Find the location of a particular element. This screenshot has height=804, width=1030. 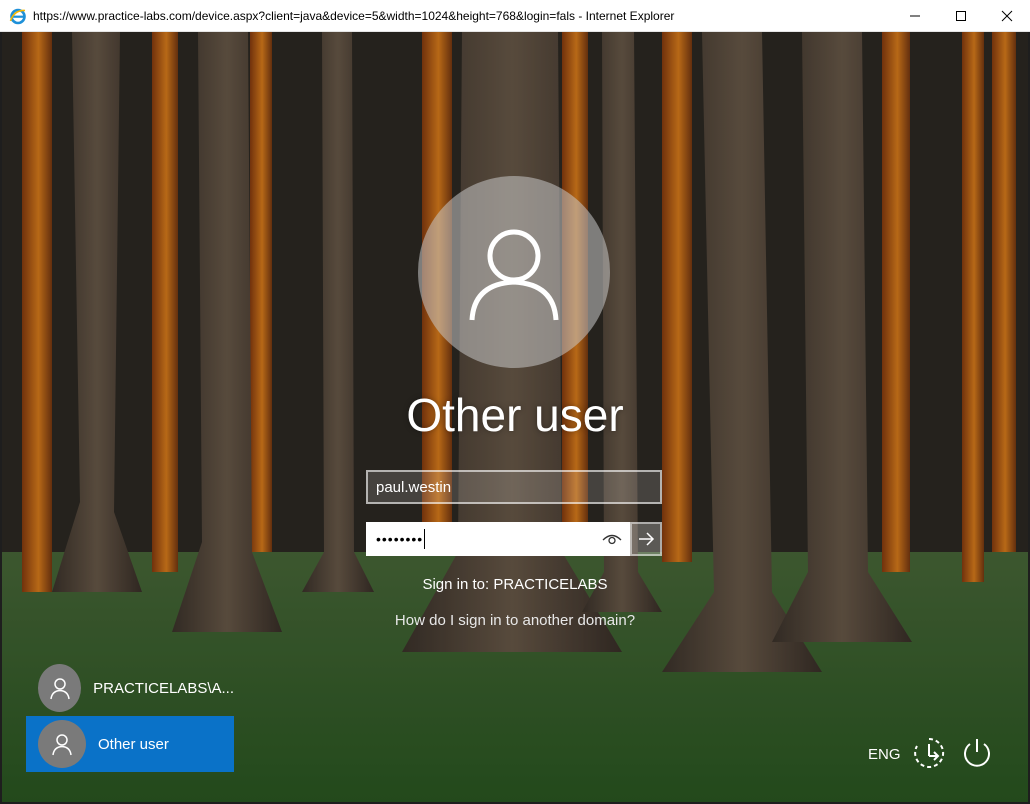

sign-in-domain-text: Sign in to: PRACTICELABS is located at coordinates (515, 584).